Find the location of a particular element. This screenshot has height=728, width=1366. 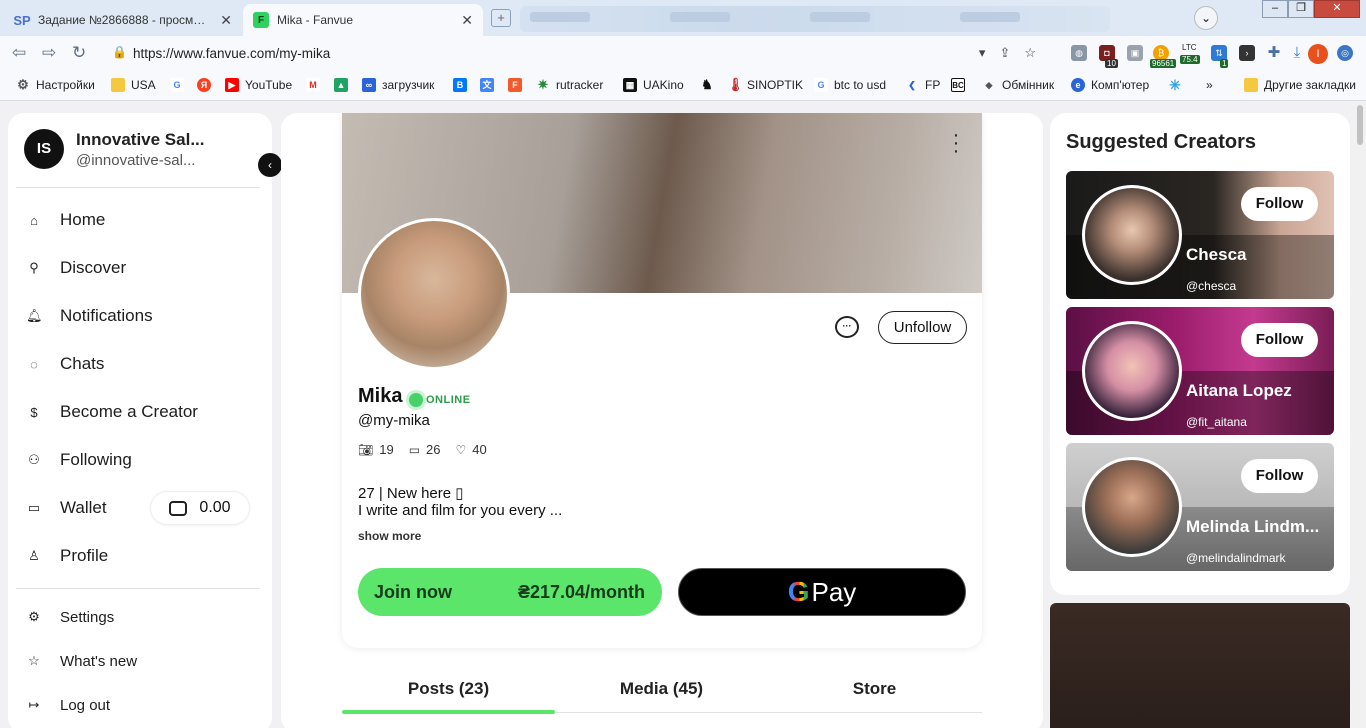

fanvue-favicon-icon: F is located at coordinates (261, 20).